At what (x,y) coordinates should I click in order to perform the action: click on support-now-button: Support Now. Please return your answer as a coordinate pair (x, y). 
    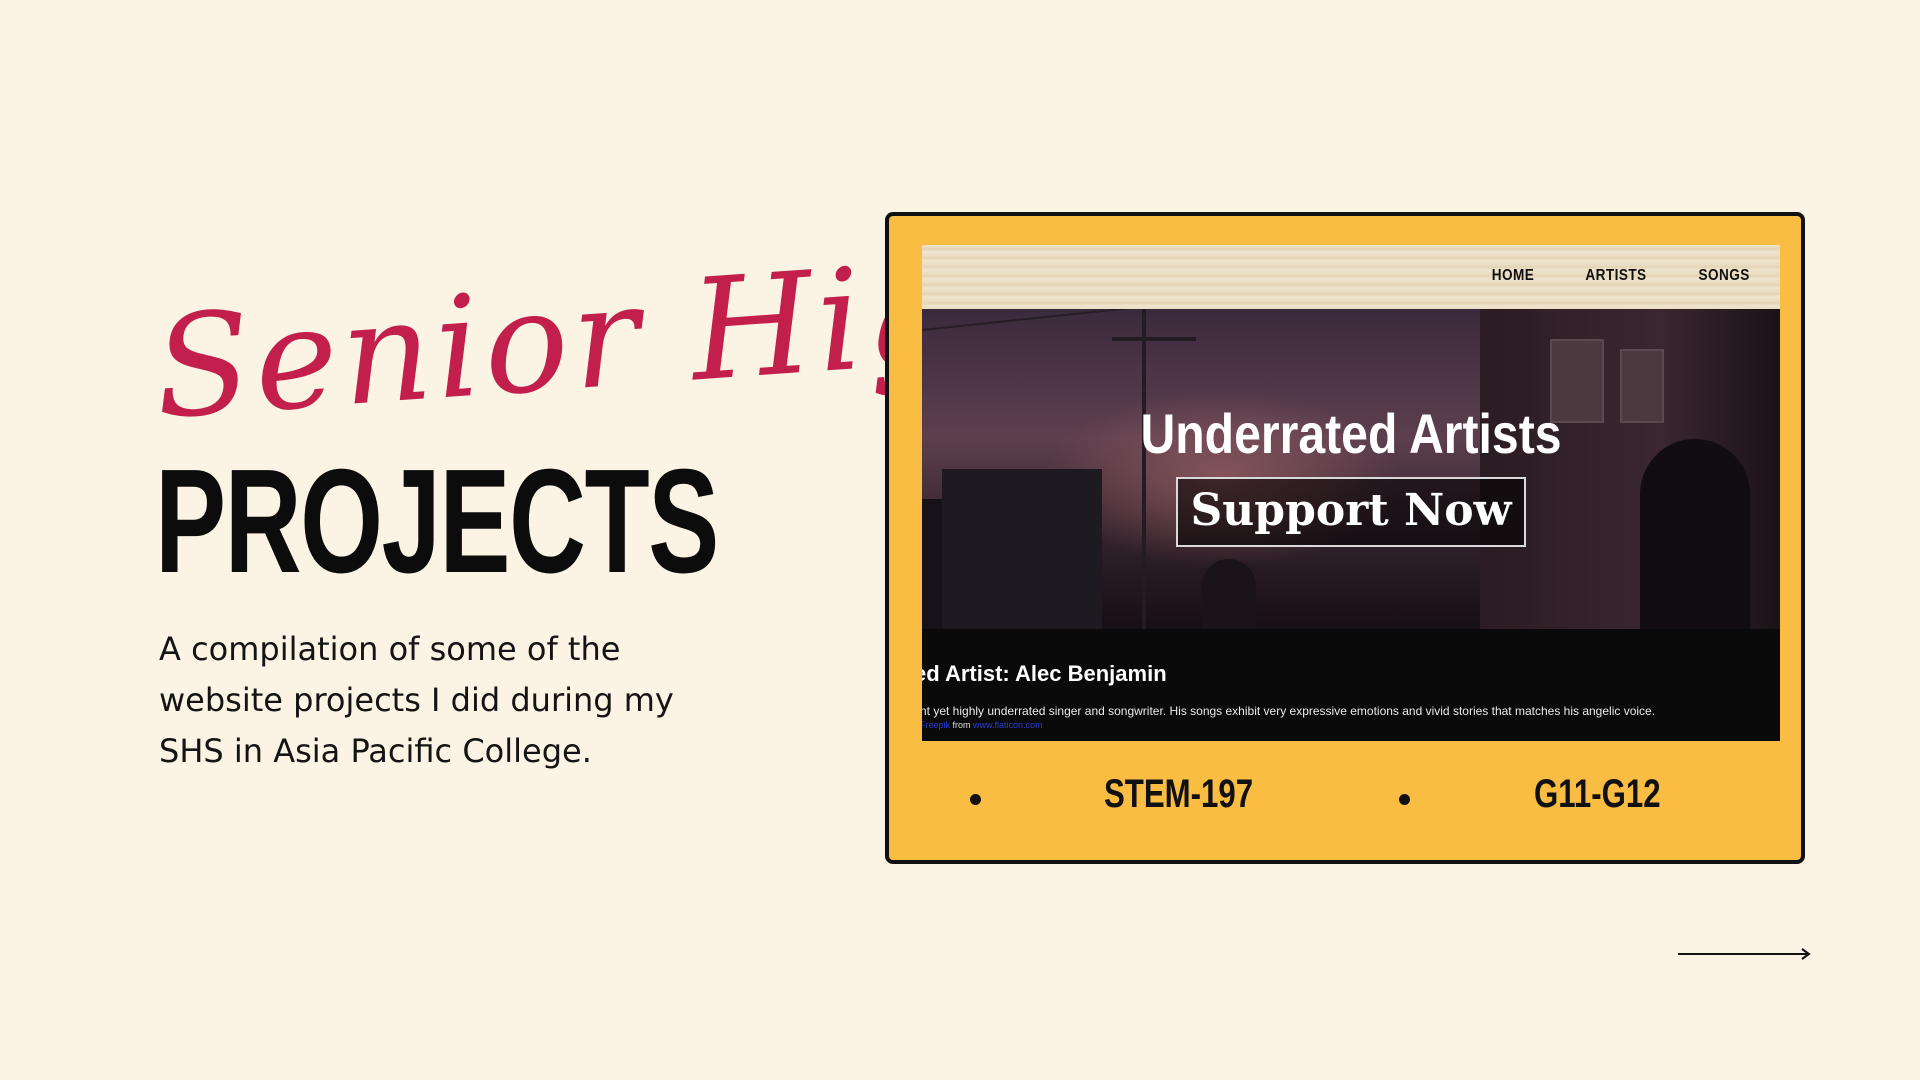
    Looking at the image, I should click on (1351, 512).